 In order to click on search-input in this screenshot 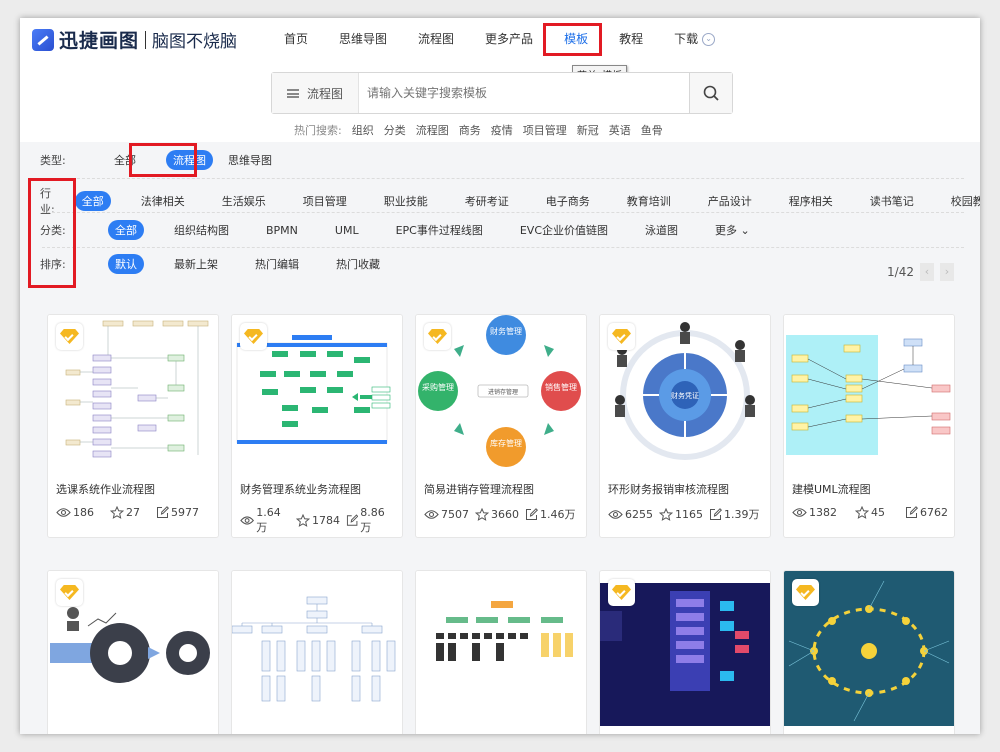, I will do `click(524, 93)`.